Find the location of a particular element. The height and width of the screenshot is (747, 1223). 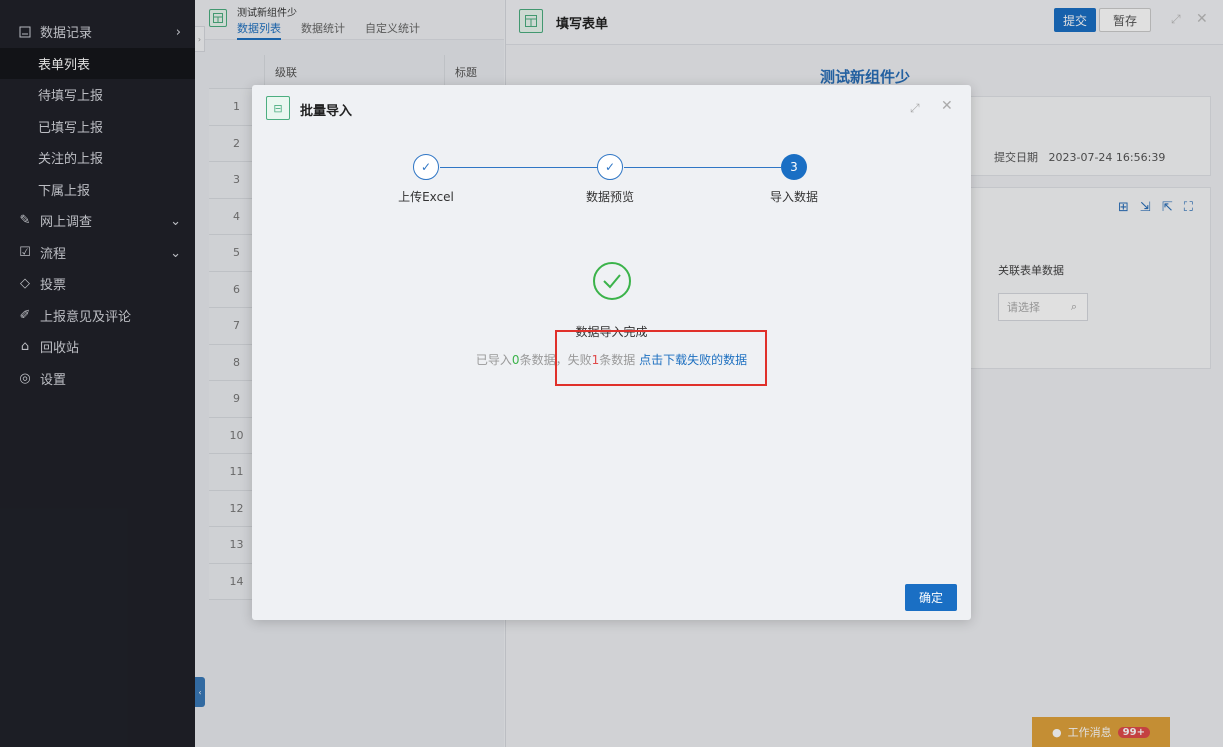

step-import-indicator: 3 is located at coordinates (794, 167).